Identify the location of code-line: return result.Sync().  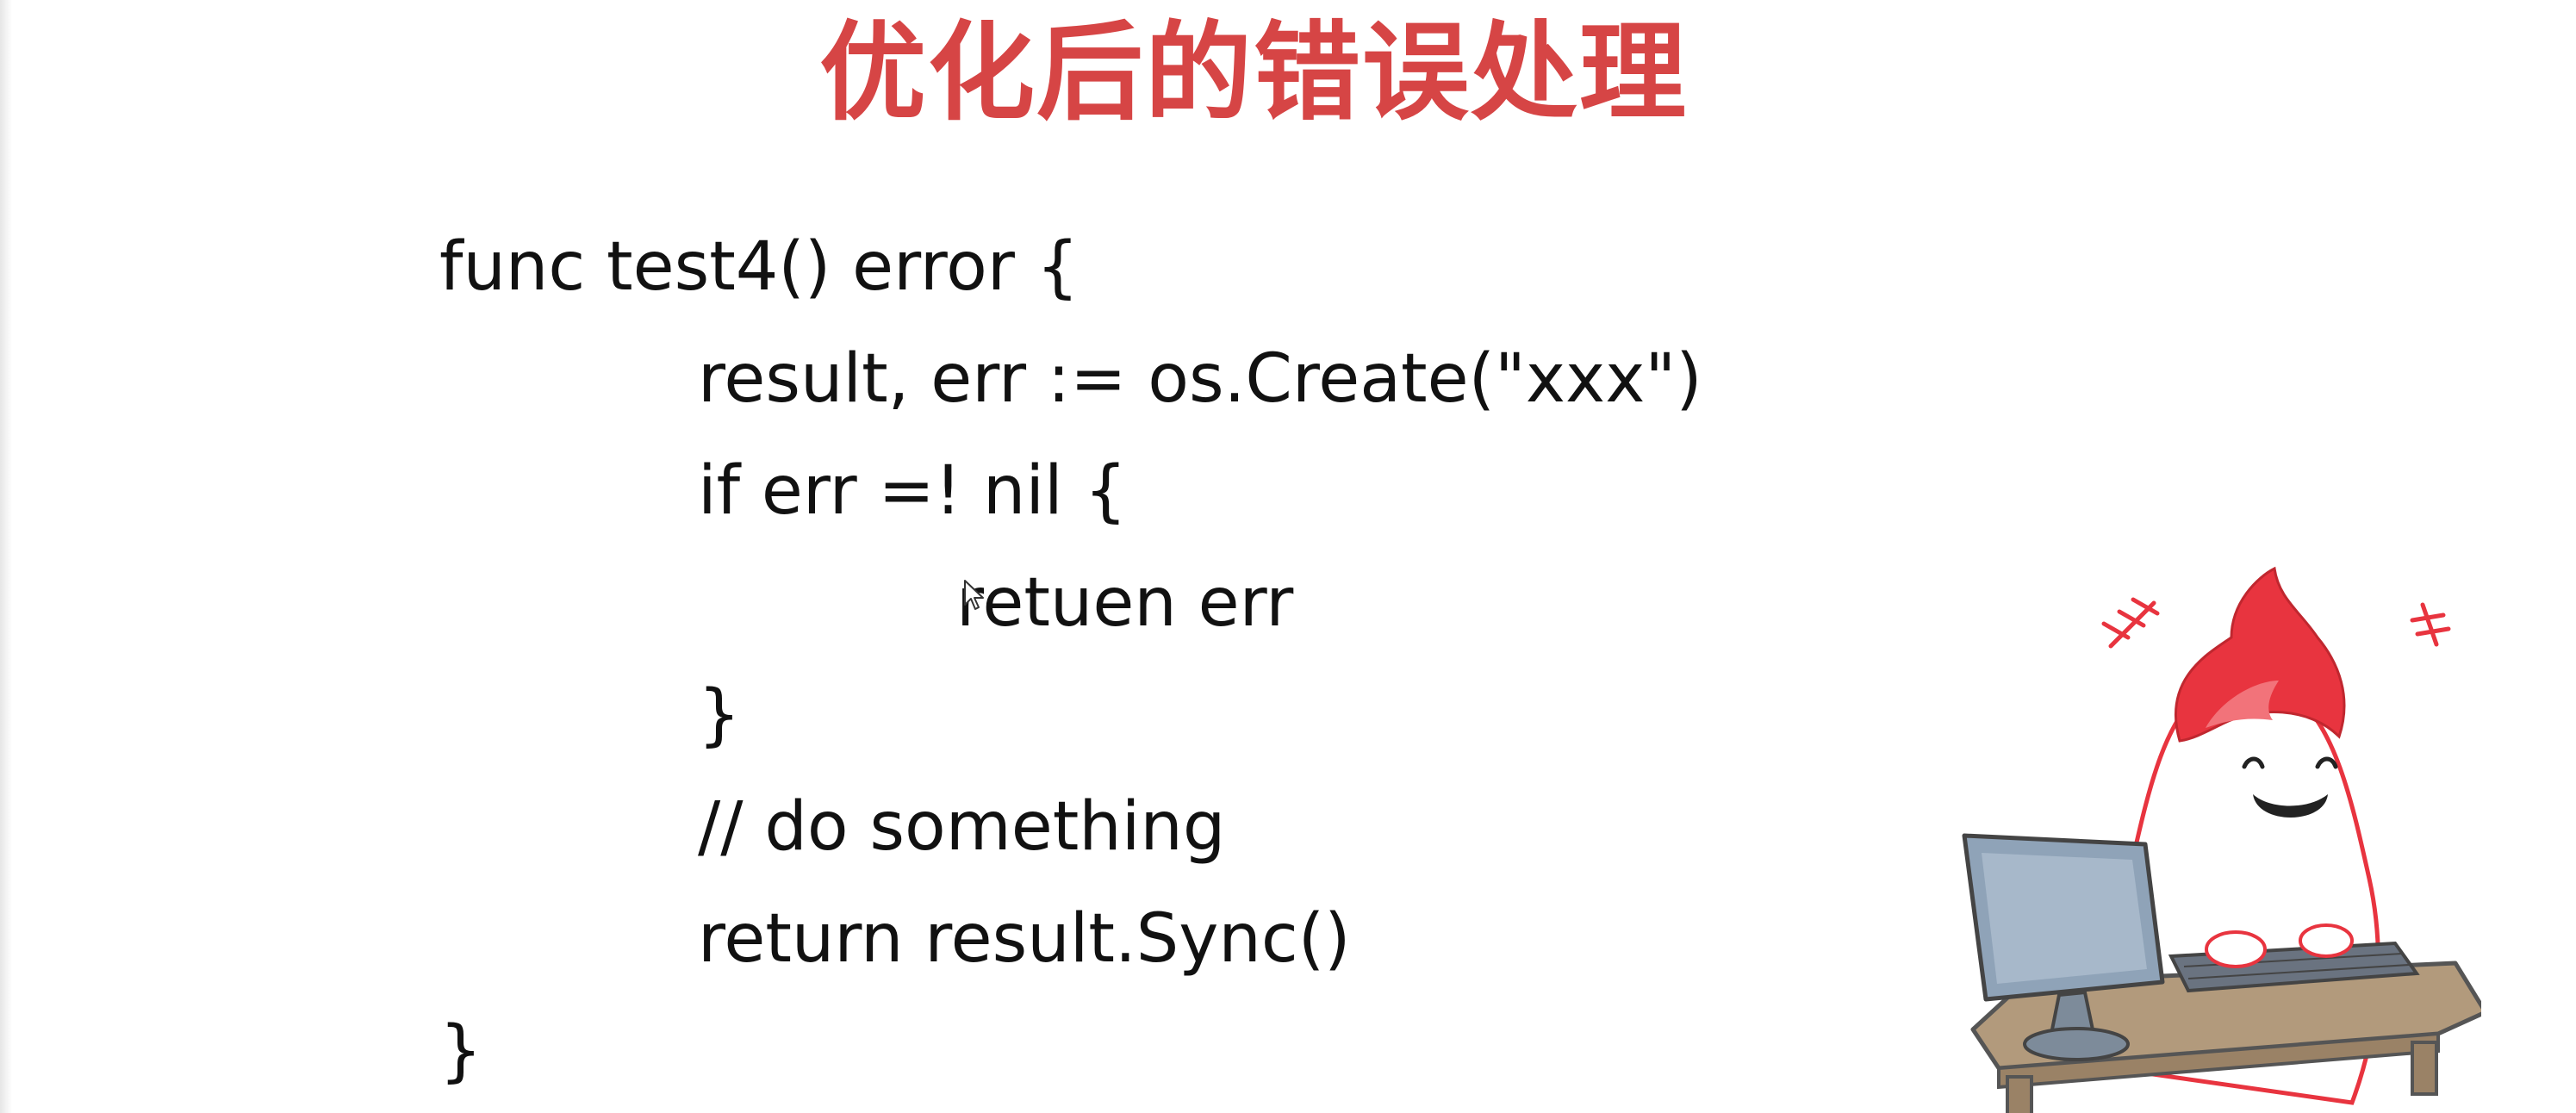
(1024, 939).